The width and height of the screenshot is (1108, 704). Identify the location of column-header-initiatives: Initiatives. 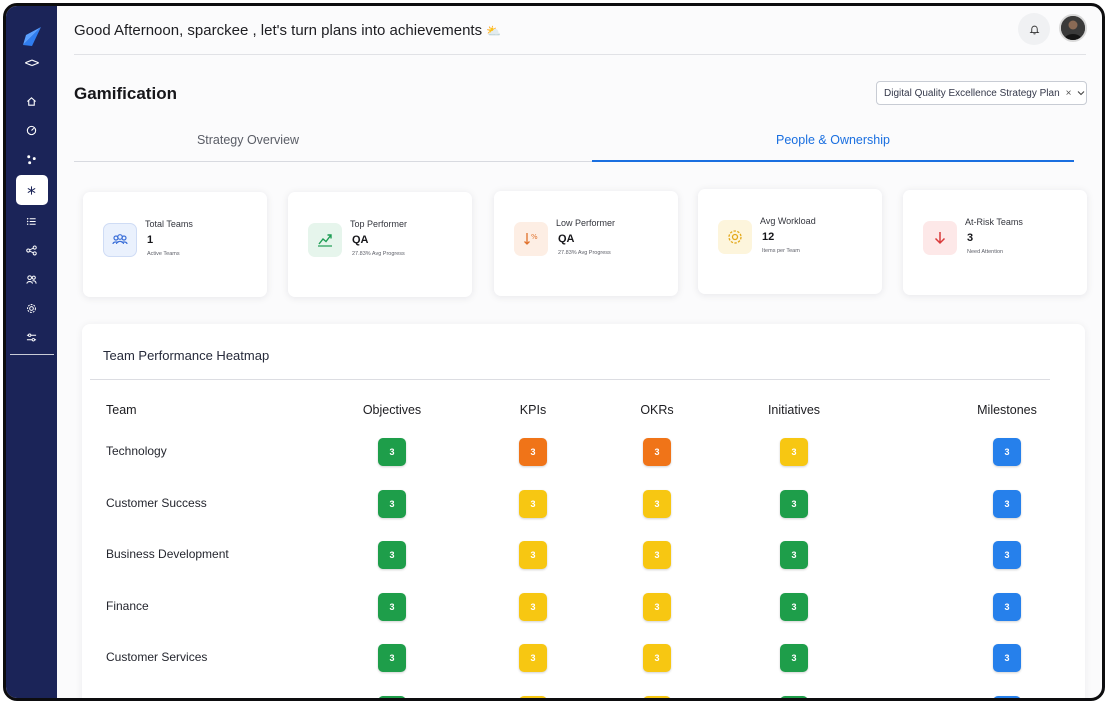
(794, 410).